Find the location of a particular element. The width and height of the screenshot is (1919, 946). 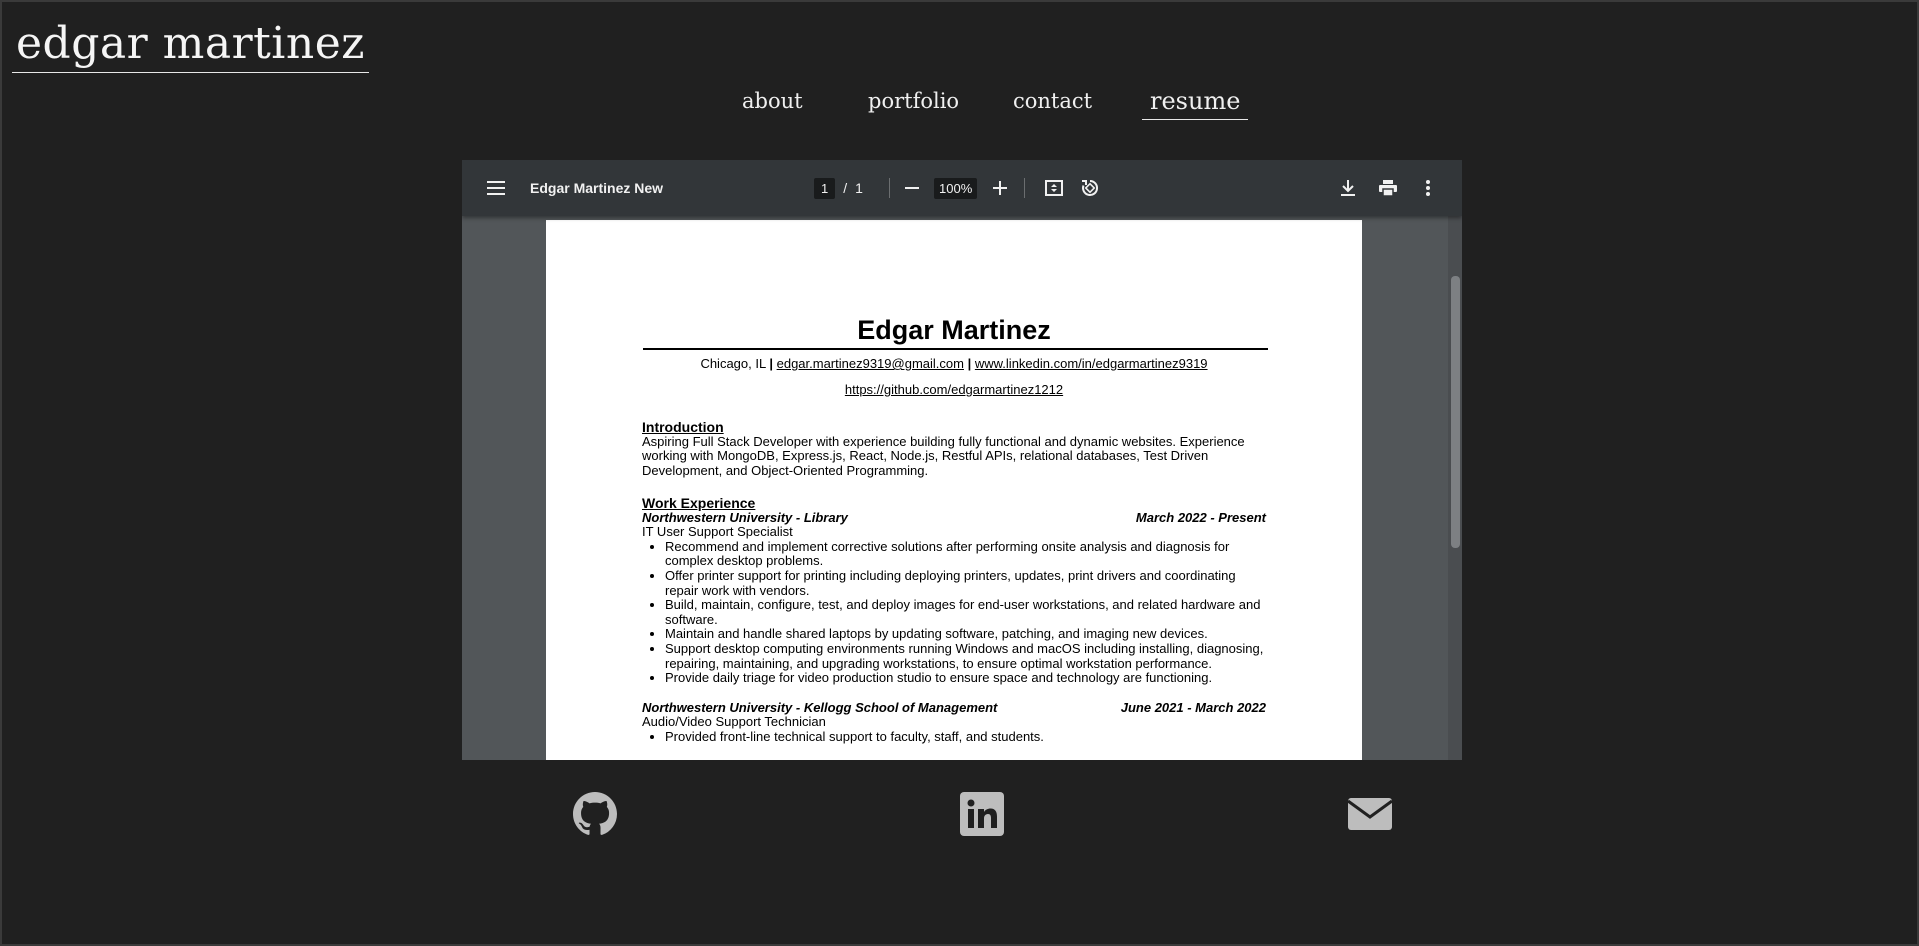

job-dates: March 2022 - Present is located at coordinates (1200, 517).